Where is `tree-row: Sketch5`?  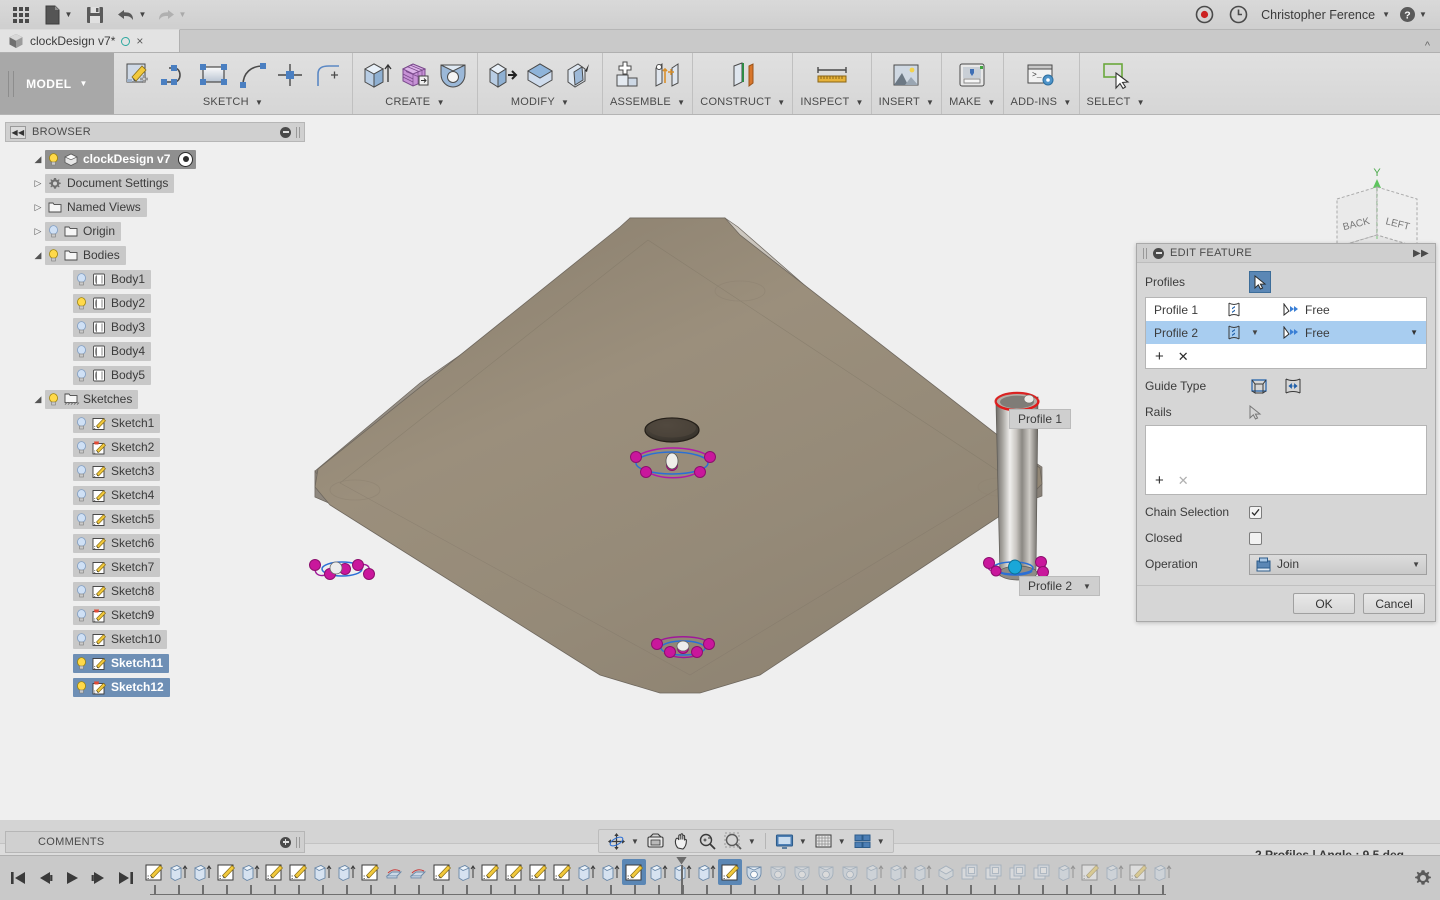
tree-row: Sketch5 is located at coordinates (155, 519).